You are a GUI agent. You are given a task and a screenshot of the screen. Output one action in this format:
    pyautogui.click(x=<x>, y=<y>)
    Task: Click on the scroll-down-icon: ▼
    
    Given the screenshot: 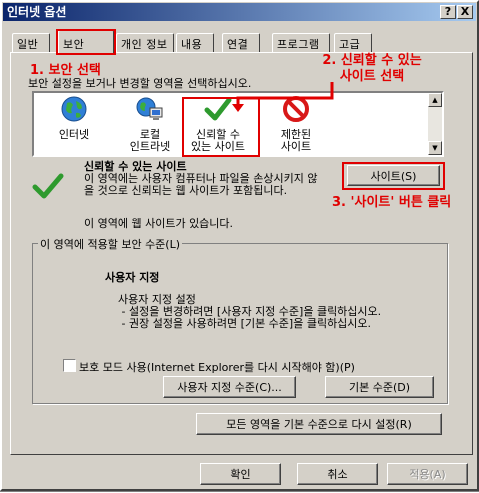 What is the action you would take?
    pyautogui.click(x=435, y=148)
    